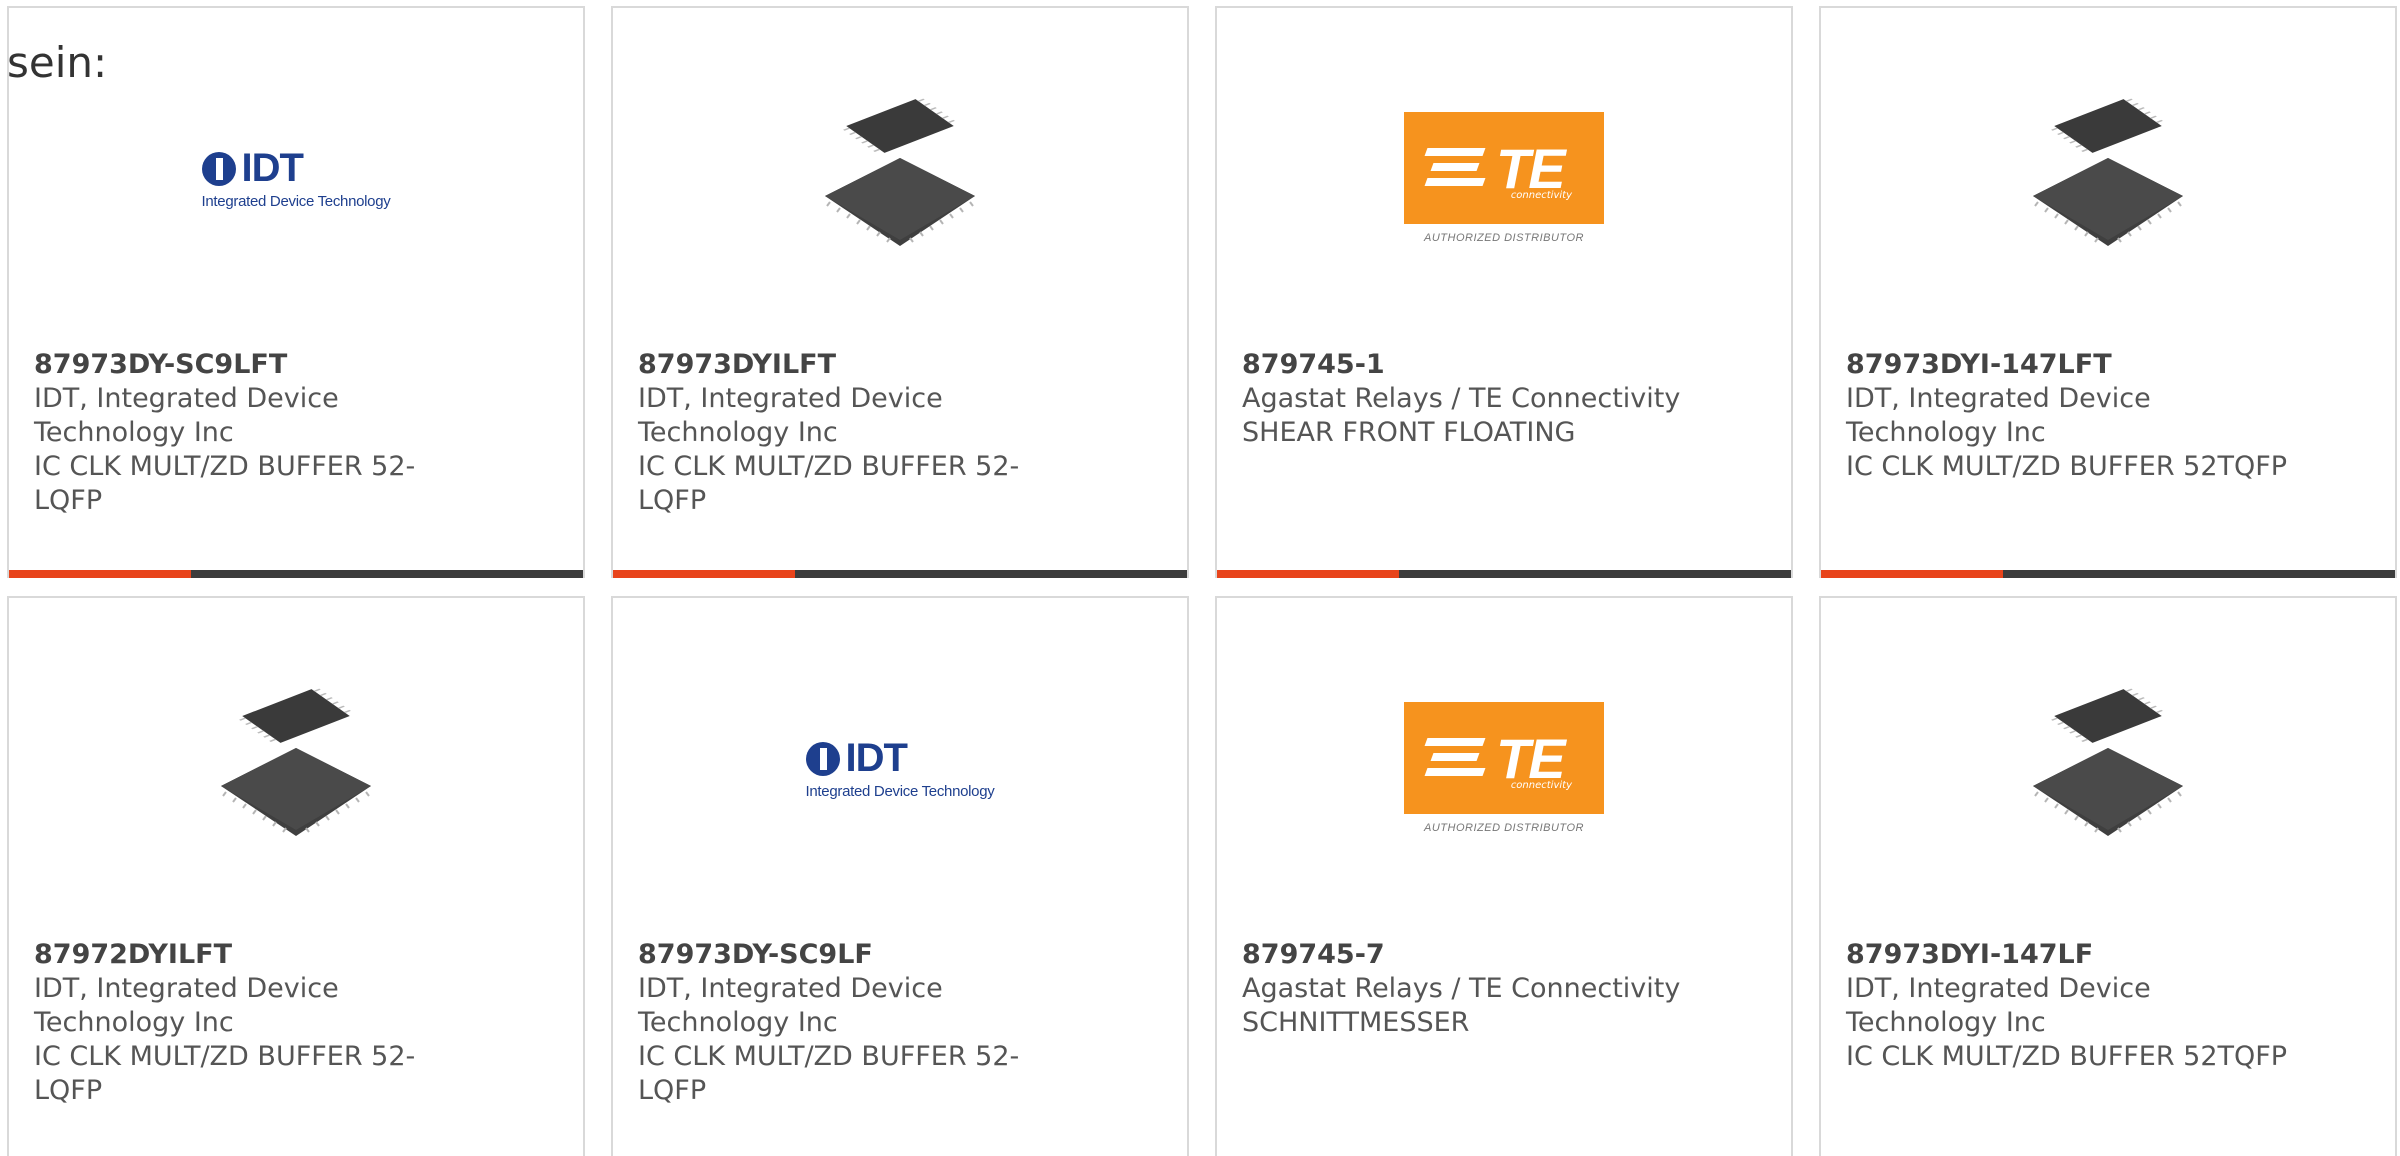 The height and width of the screenshot is (1156, 2400). Describe the element at coordinates (234, 955) in the screenshot. I see `product-part-number: 87972DYILFT` at that location.